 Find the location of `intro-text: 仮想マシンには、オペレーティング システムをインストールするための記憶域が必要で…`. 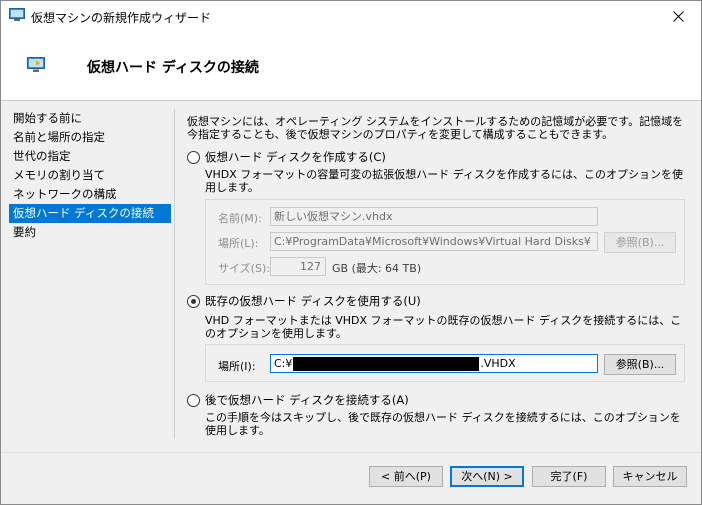

intro-text: 仮想マシンには、オペレーティング システムをインストールするための記憶域が必要で… is located at coordinates (435, 128).